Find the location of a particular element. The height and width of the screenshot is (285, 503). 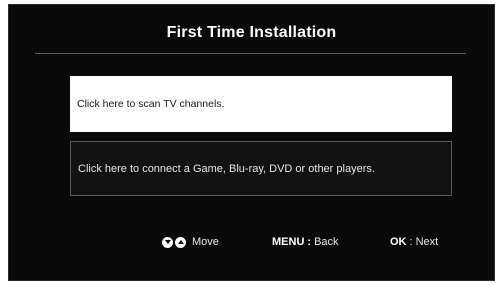

move-hint: Move is located at coordinates (190, 242).